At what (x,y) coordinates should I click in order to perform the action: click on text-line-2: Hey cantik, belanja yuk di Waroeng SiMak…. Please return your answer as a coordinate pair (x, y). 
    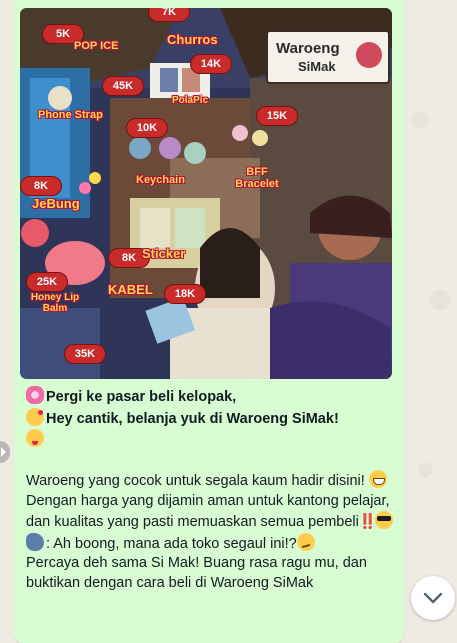
    Looking at the image, I should click on (212, 418).